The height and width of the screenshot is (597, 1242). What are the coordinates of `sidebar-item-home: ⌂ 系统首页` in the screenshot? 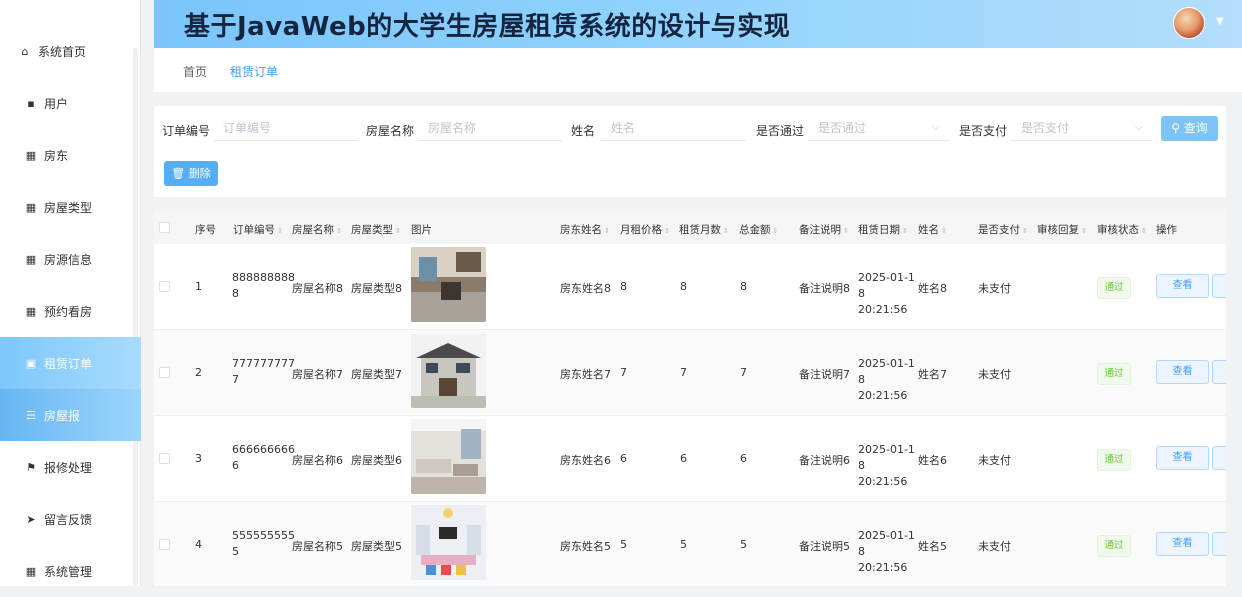 It's located at (70, 51).